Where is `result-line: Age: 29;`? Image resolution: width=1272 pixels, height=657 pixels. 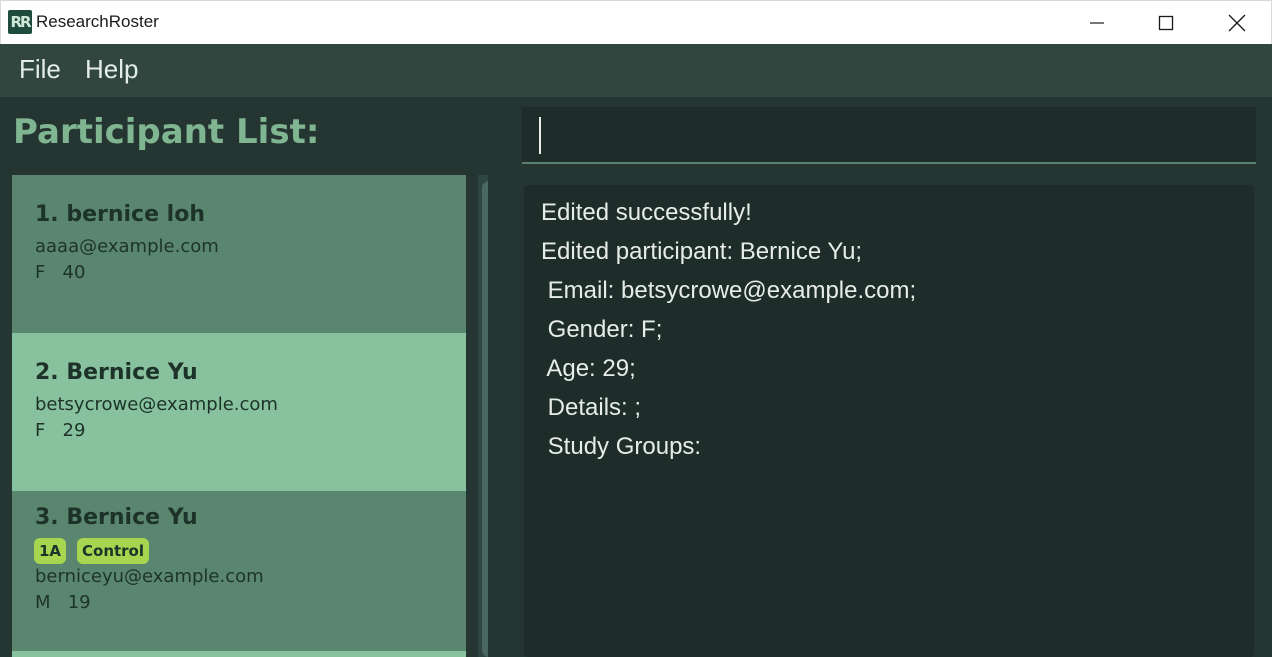
result-line: Age: 29; is located at coordinates (588, 368).